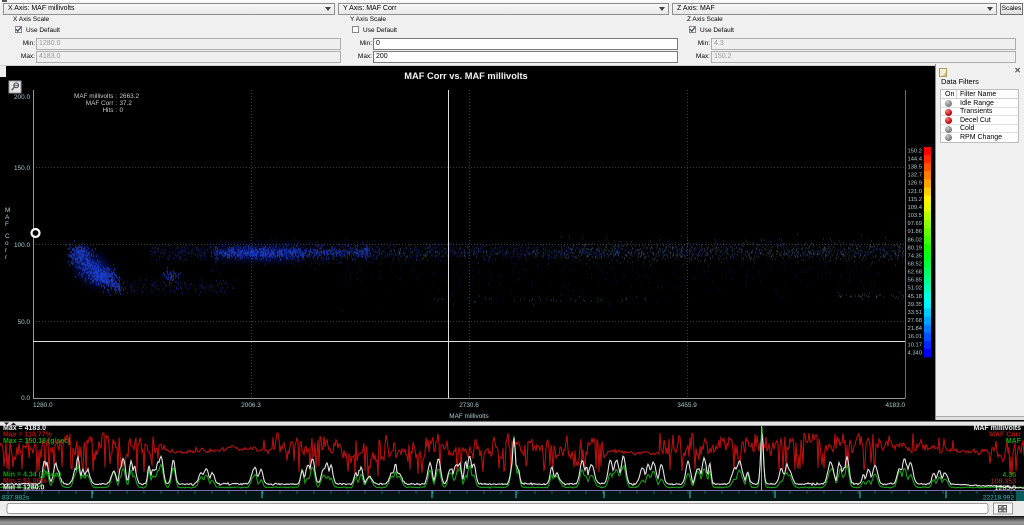  I want to click on svg-text: 121.0, so click(914, 192).